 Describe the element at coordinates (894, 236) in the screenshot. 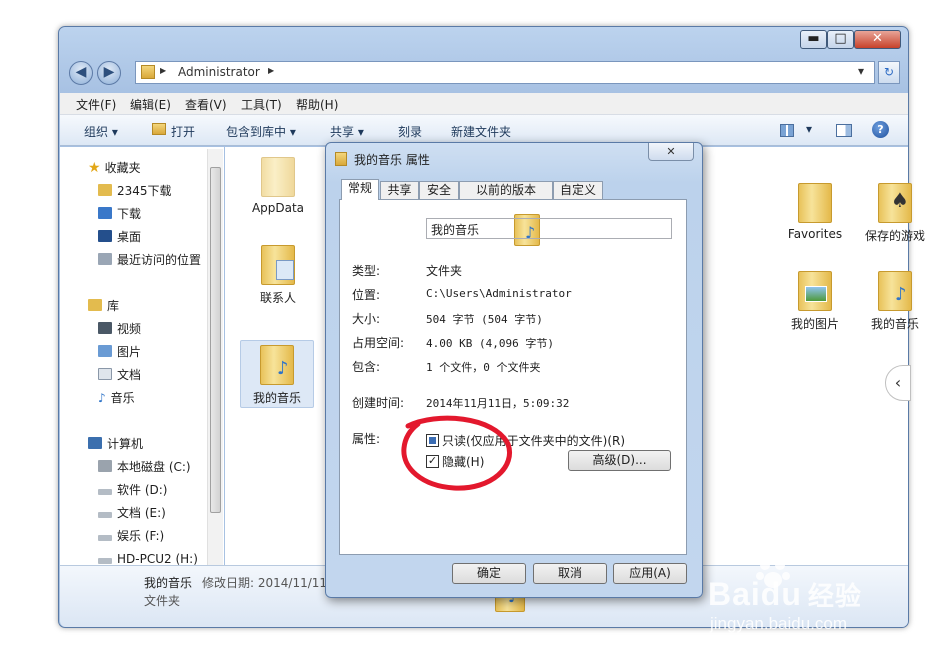

I see `file-name: 保存的游戏` at that location.